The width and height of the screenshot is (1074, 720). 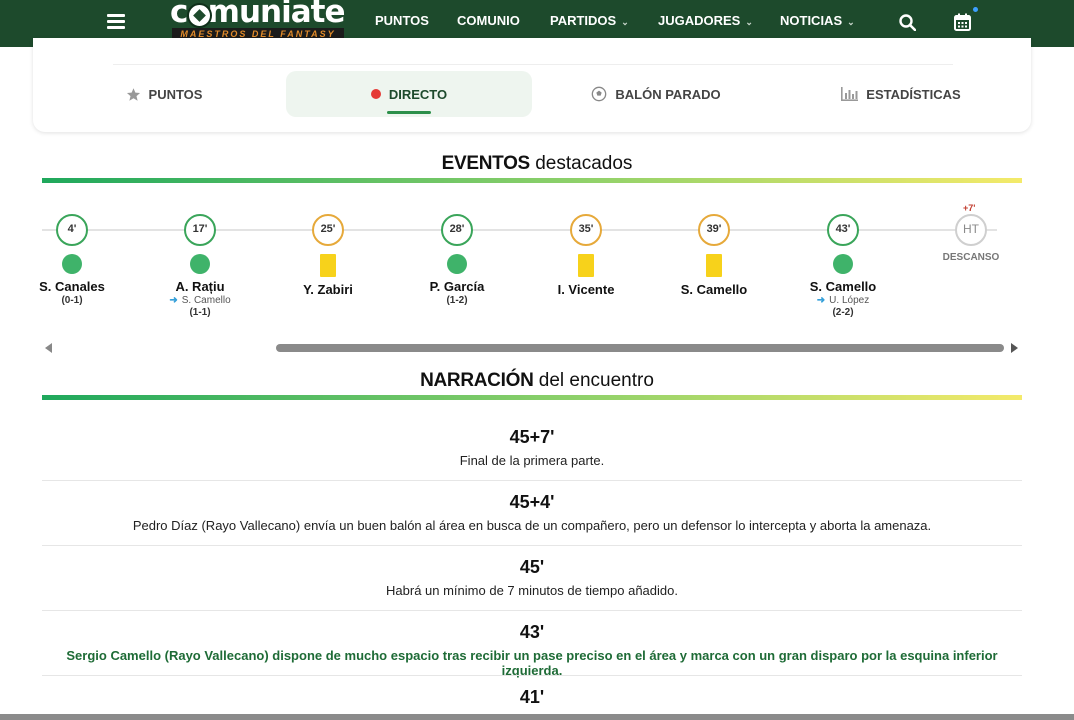 I want to click on bar-chart-icon, so click(x=850, y=94).